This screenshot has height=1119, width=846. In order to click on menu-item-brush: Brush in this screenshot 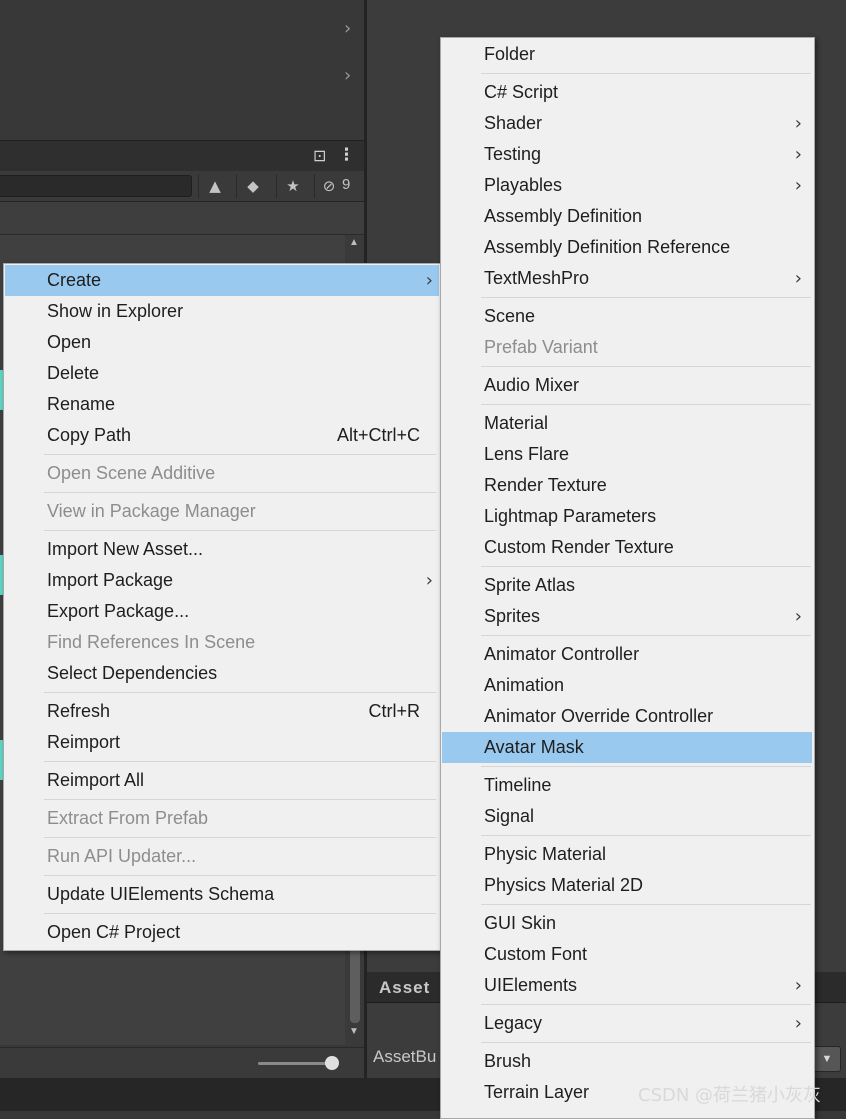, I will do `click(627, 1061)`.